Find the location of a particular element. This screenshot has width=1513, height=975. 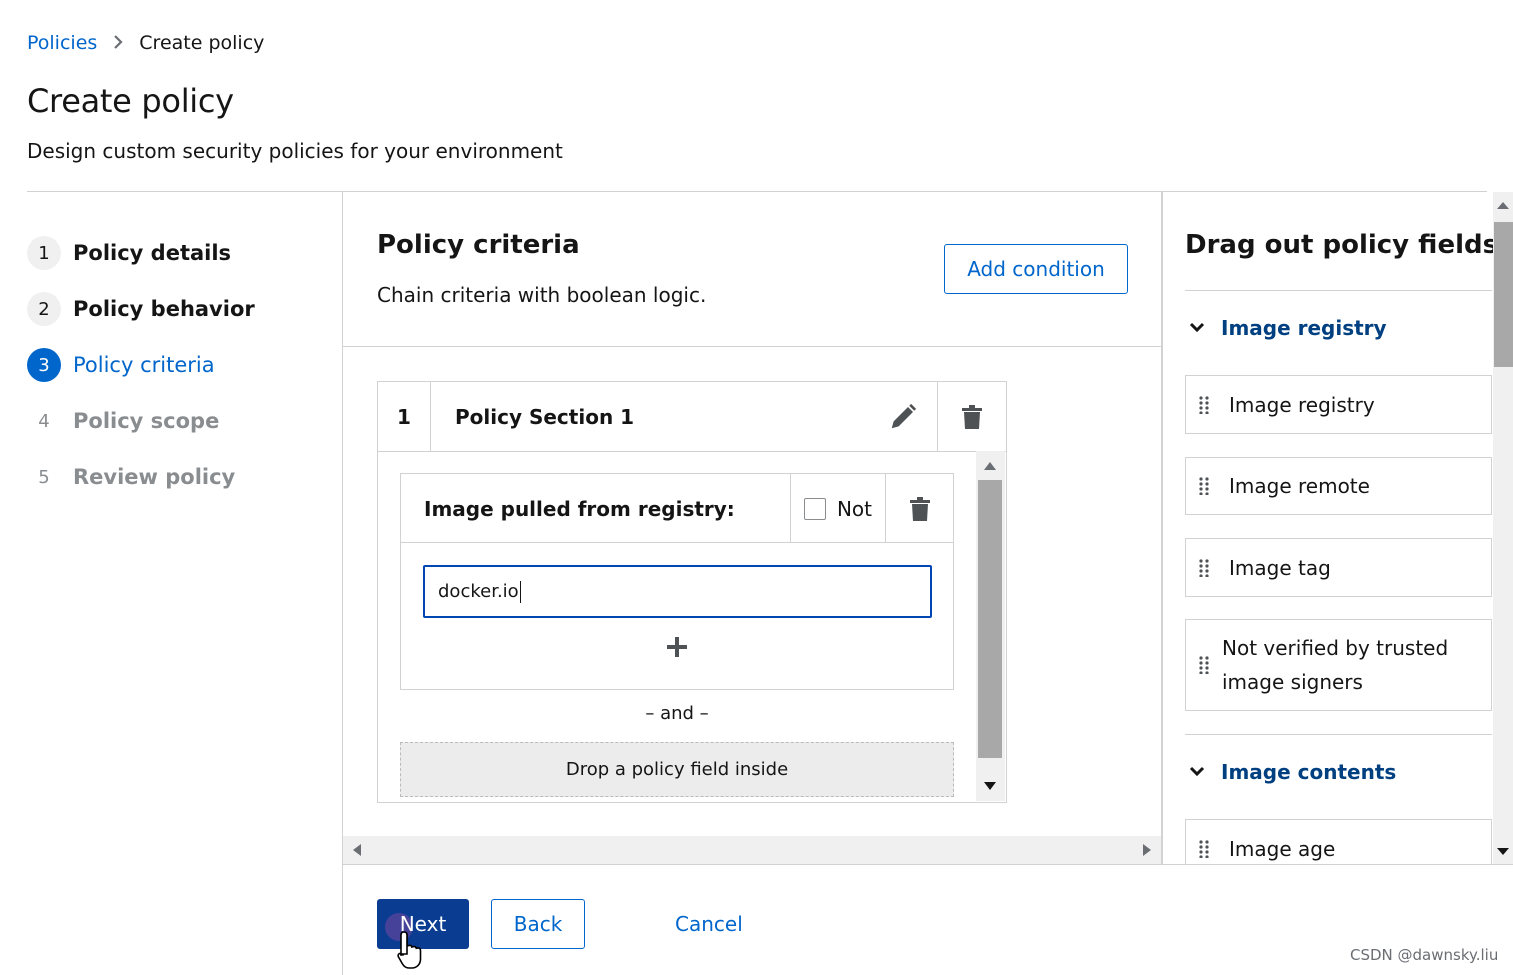

policy-section-number: 1 is located at coordinates (404, 416).